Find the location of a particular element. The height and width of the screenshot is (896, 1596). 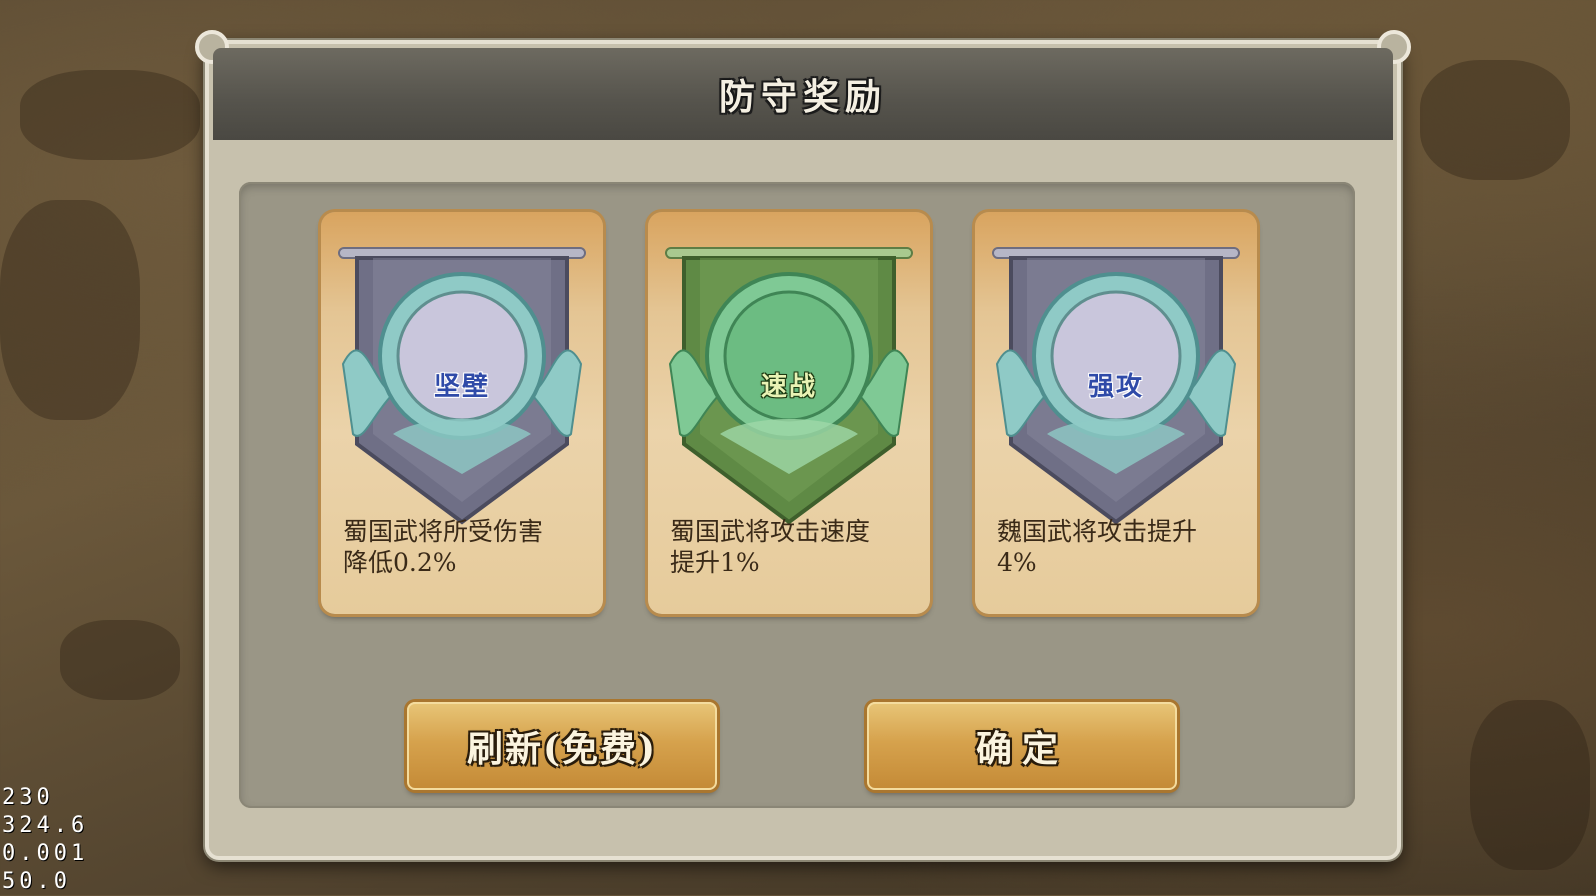

emblem-label: 强攻 is located at coordinates (1115, 387).